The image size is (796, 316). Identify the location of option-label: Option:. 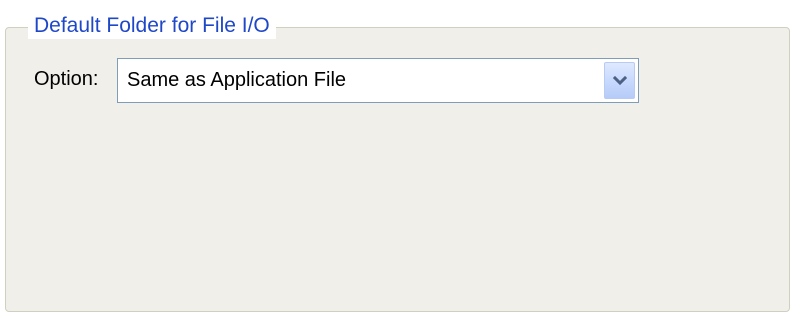
(66, 79).